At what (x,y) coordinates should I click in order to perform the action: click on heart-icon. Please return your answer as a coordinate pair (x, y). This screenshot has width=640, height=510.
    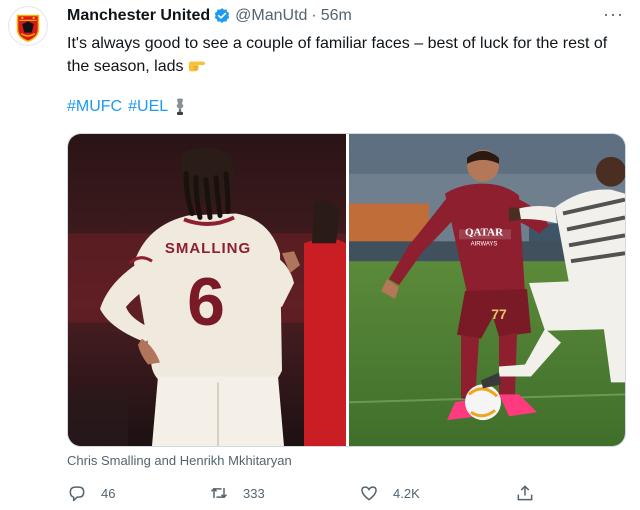
    Looking at the image, I should click on (369, 493).